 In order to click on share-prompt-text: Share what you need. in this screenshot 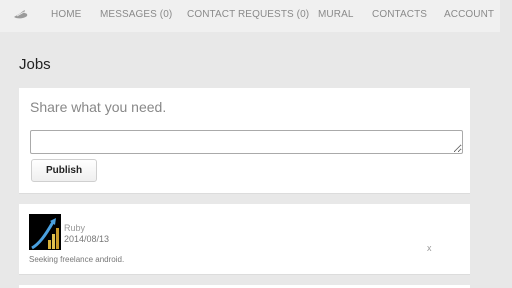, I will do `click(98, 107)`.